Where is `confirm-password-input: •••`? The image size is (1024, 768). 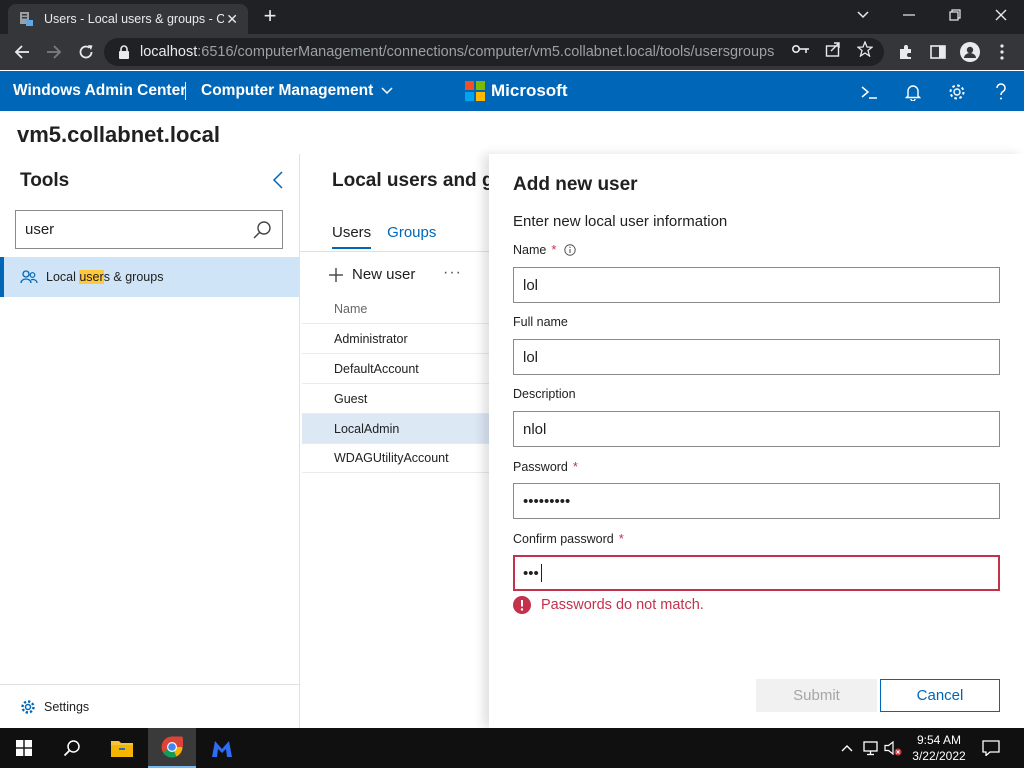 confirm-password-input: ••• is located at coordinates (756, 573).